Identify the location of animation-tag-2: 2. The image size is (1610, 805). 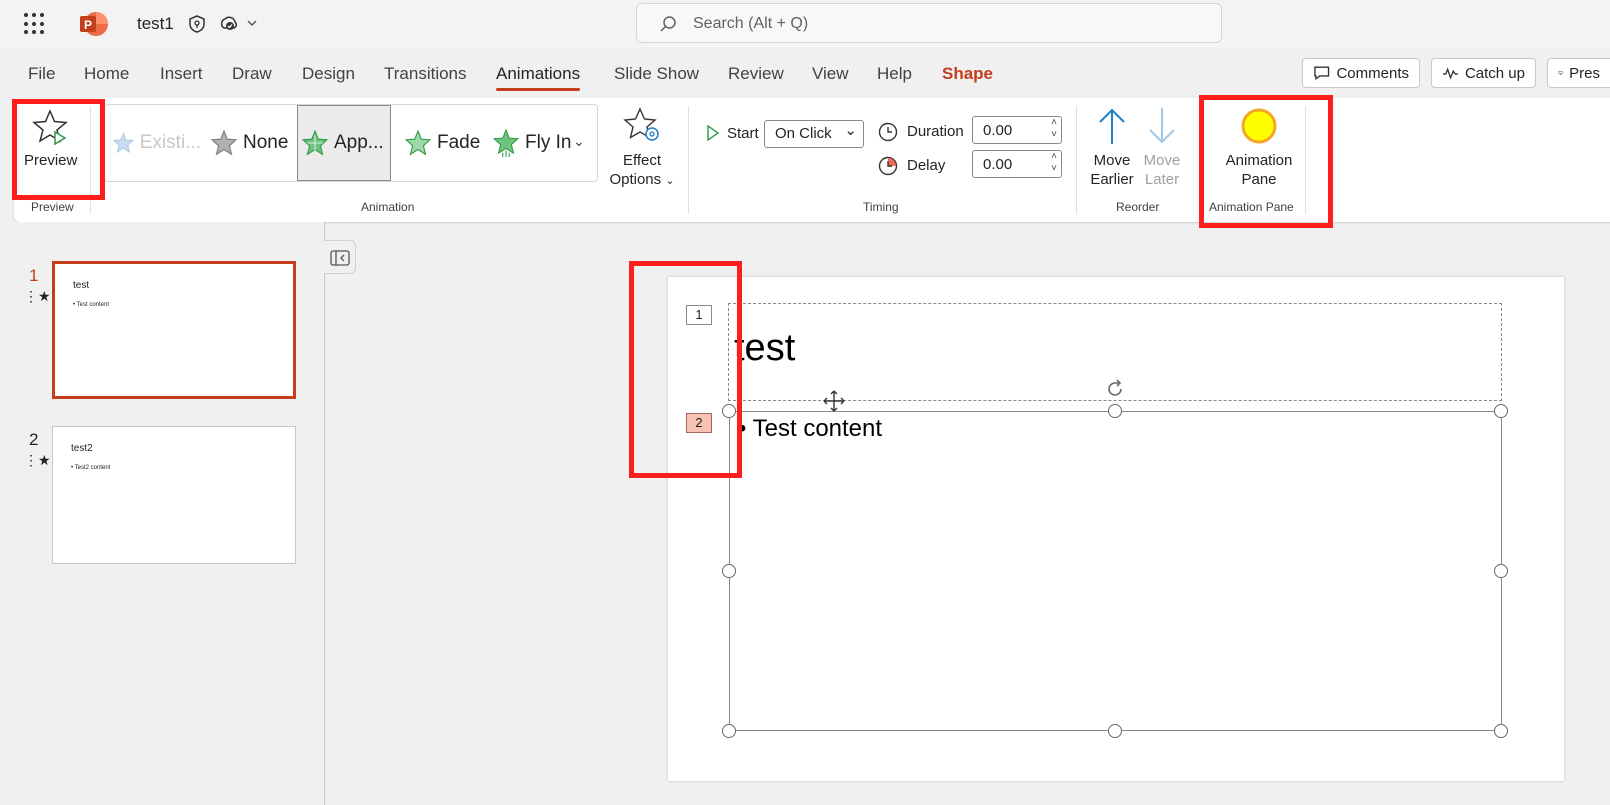
(699, 423).